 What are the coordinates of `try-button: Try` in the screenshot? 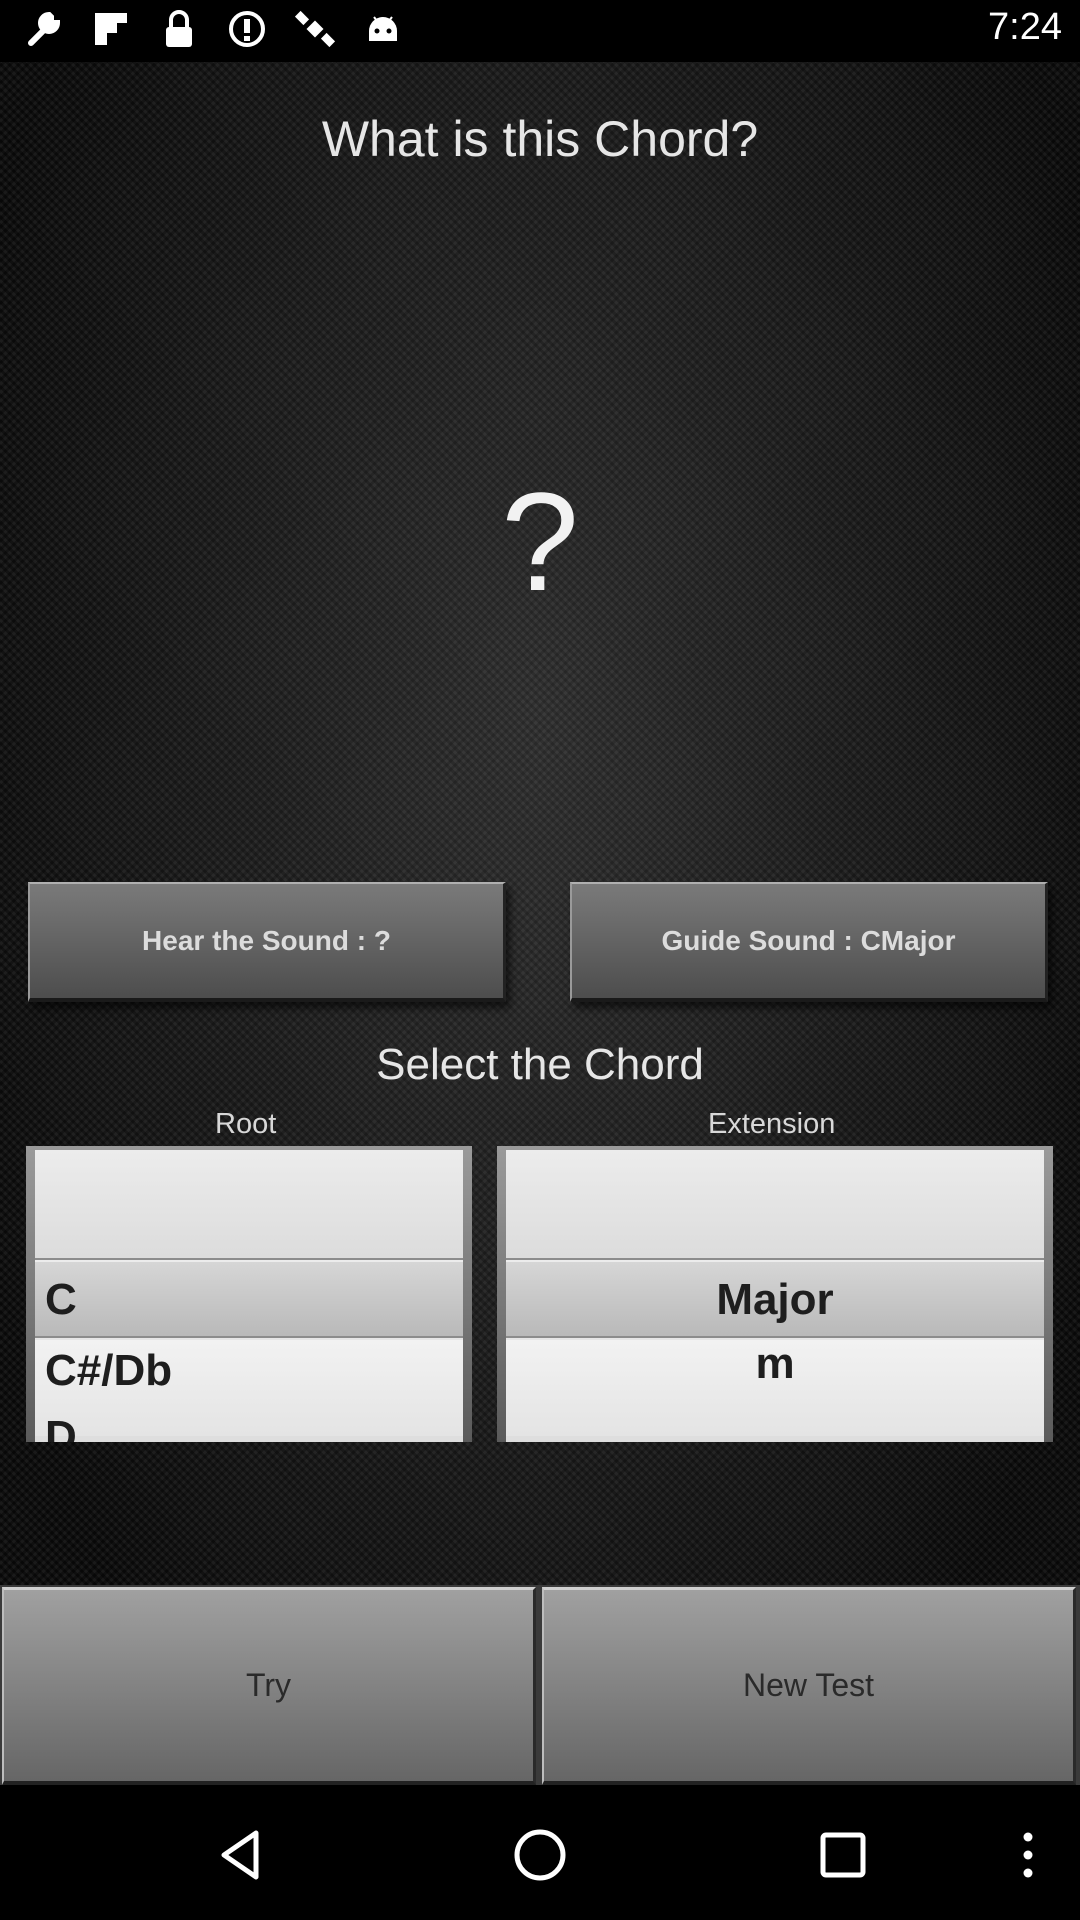 It's located at (269, 1686).